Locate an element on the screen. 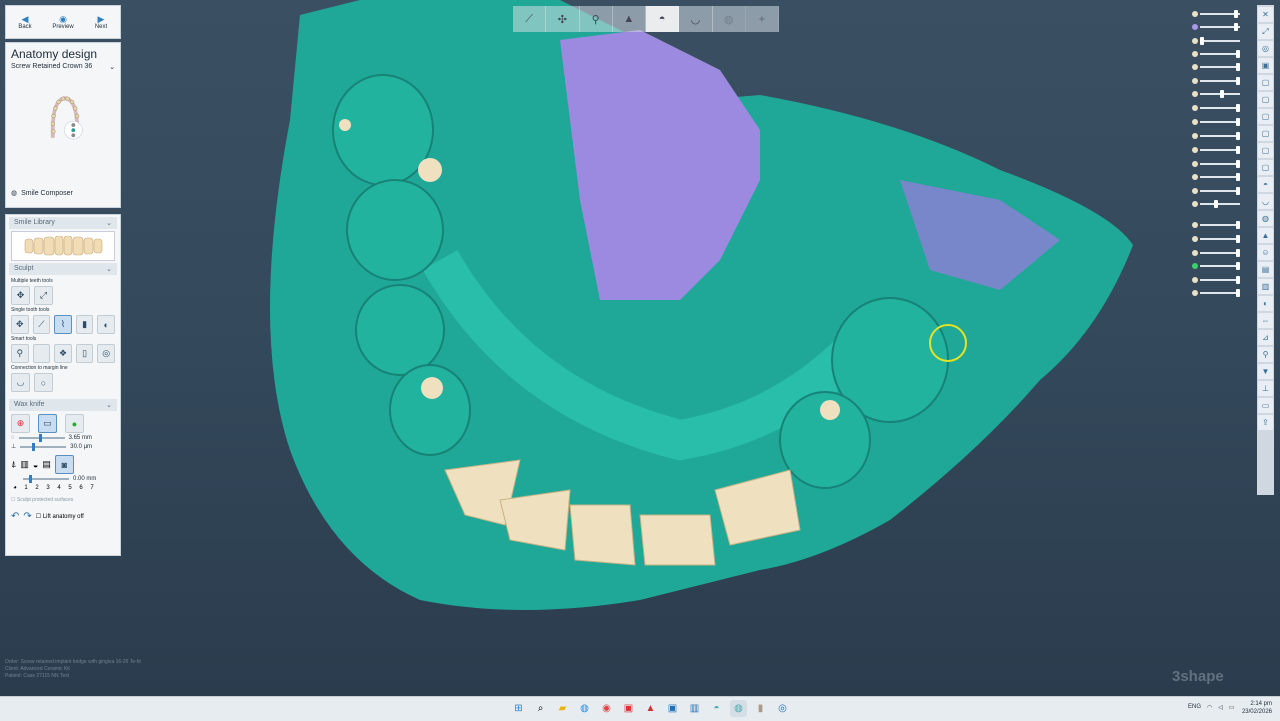 The image size is (1280, 721). snapshot-icon: ◎ is located at coordinates (1265, 48).